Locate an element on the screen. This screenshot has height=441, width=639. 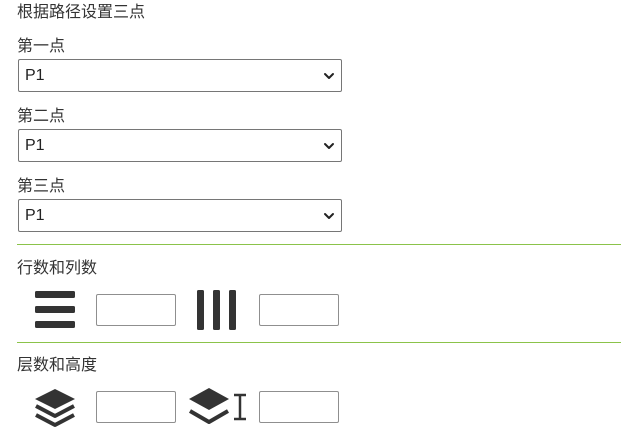
first-point-select: P1 is located at coordinates (180, 75).